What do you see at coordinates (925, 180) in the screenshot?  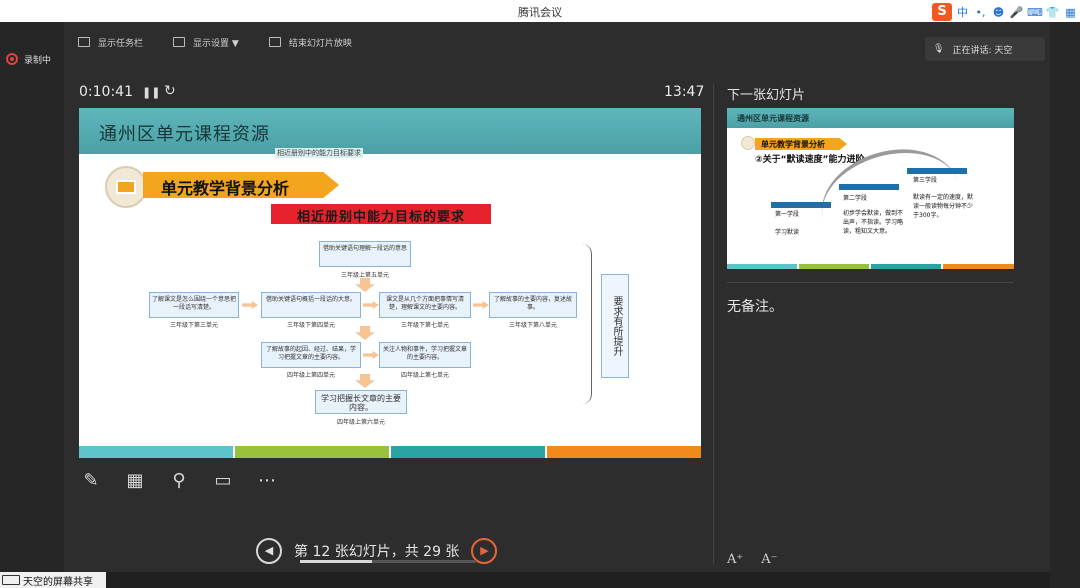 I see `stage-3-name: 第三学段` at bounding box center [925, 180].